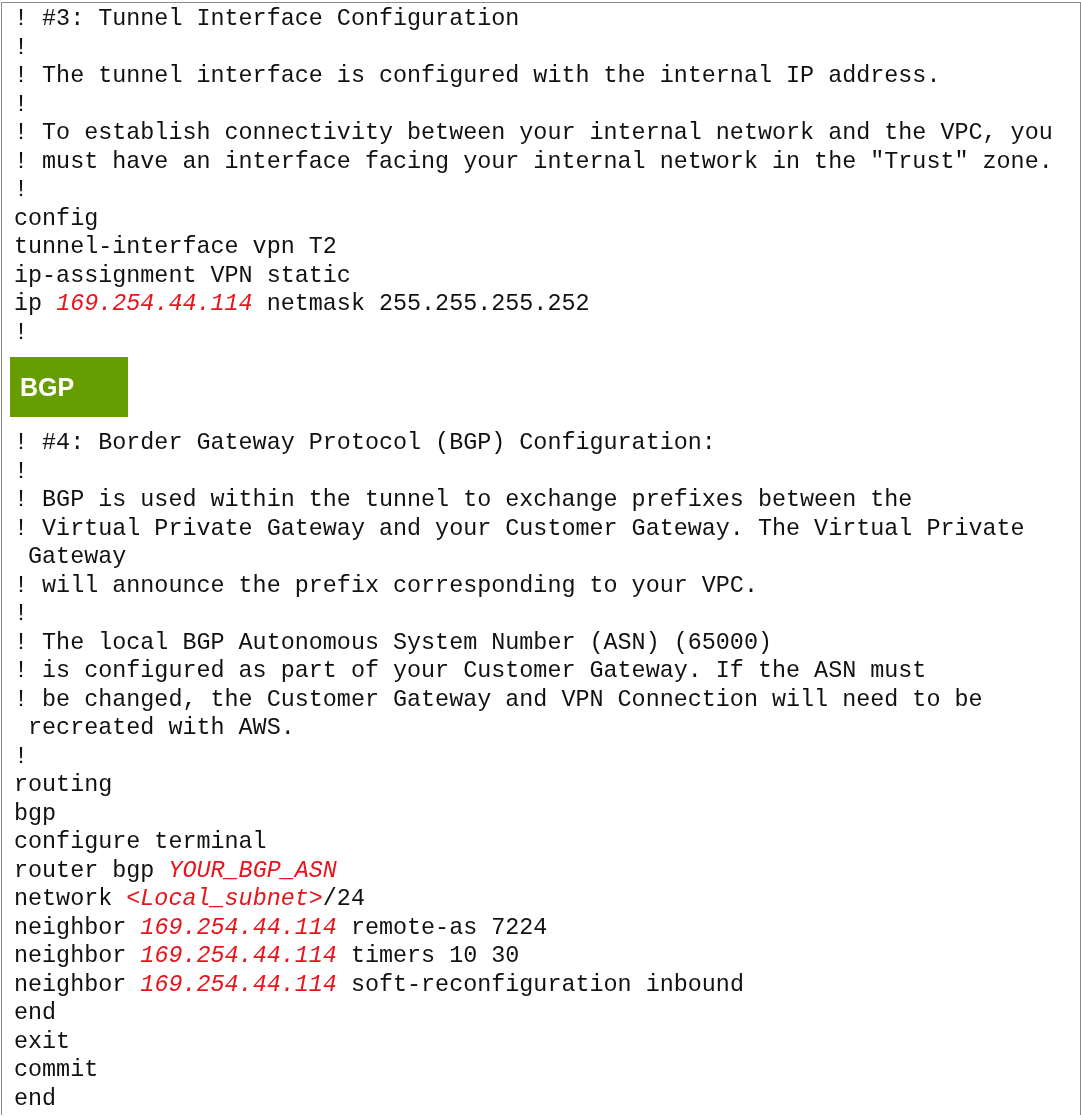 This screenshot has height=1118, width=1081. Describe the element at coordinates (175, 870) in the screenshot. I see `code-line: router bgp YOUR_BGP_ASN` at that location.